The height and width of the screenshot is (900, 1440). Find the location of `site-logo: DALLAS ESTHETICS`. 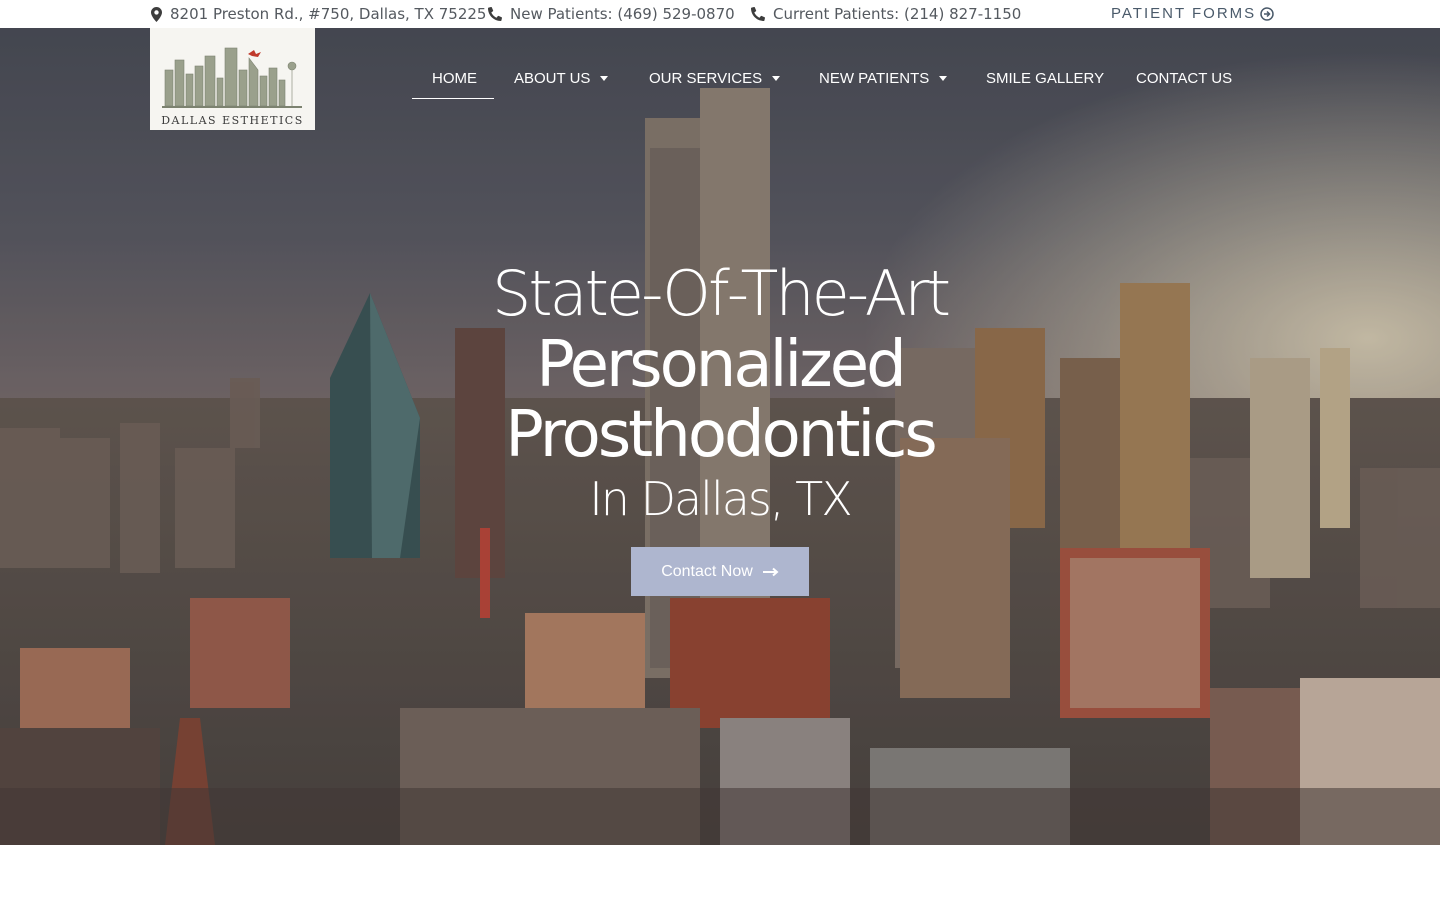

site-logo: DALLAS ESTHETICS is located at coordinates (232, 79).